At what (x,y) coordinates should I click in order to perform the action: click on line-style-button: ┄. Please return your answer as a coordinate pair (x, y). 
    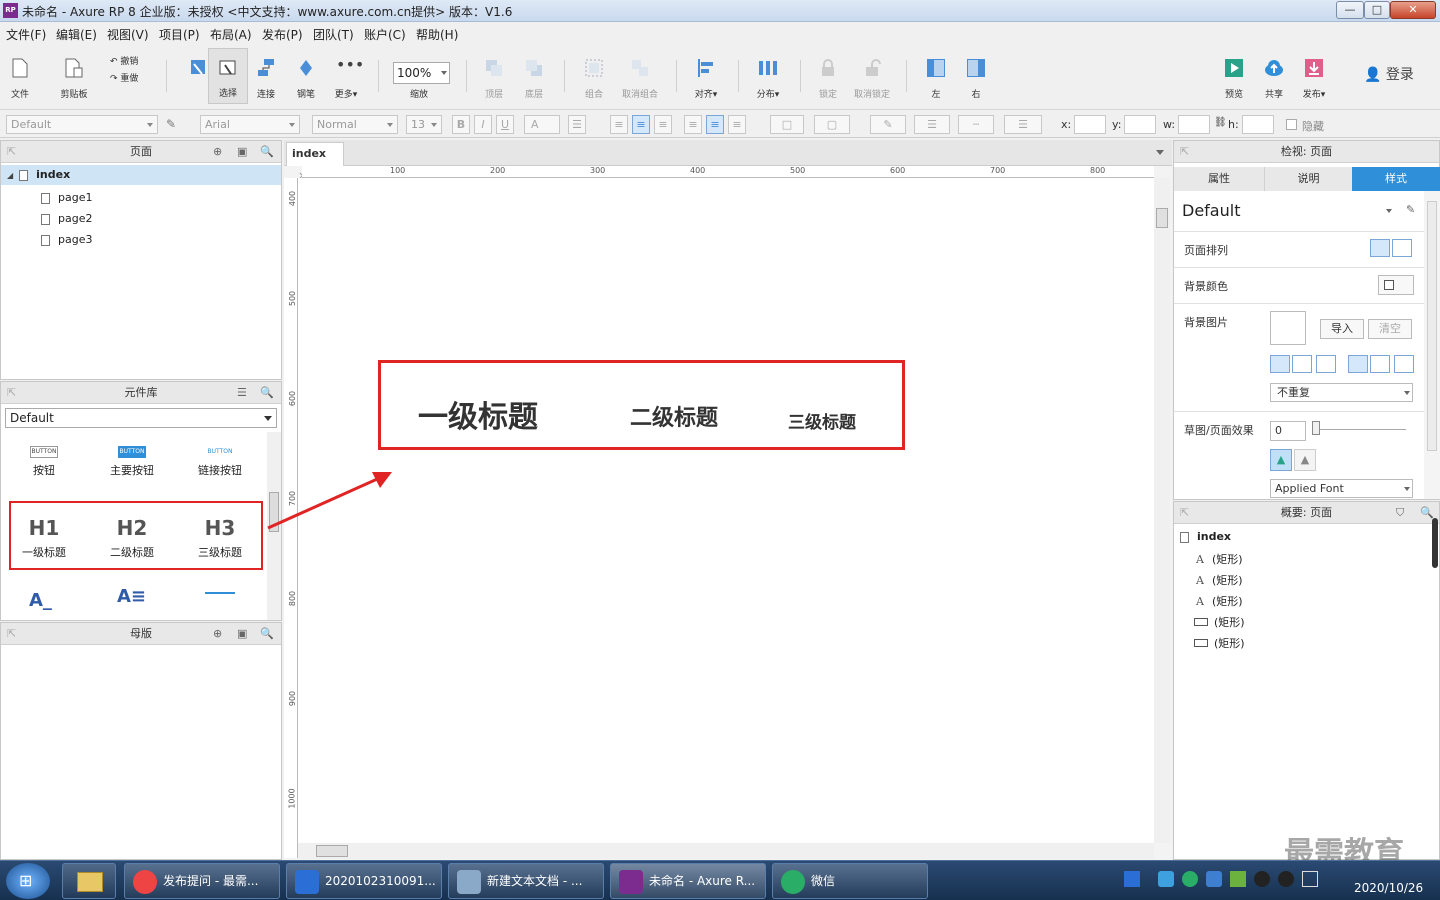
    Looking at the image, I should click on (976, 124).